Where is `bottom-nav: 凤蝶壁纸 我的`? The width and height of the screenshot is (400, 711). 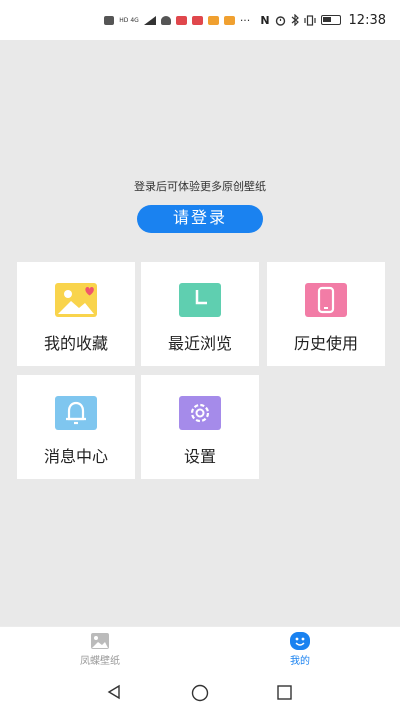
bottom-nav: 凤蝶壁纸 我的 is located at coordinates (200, 650).